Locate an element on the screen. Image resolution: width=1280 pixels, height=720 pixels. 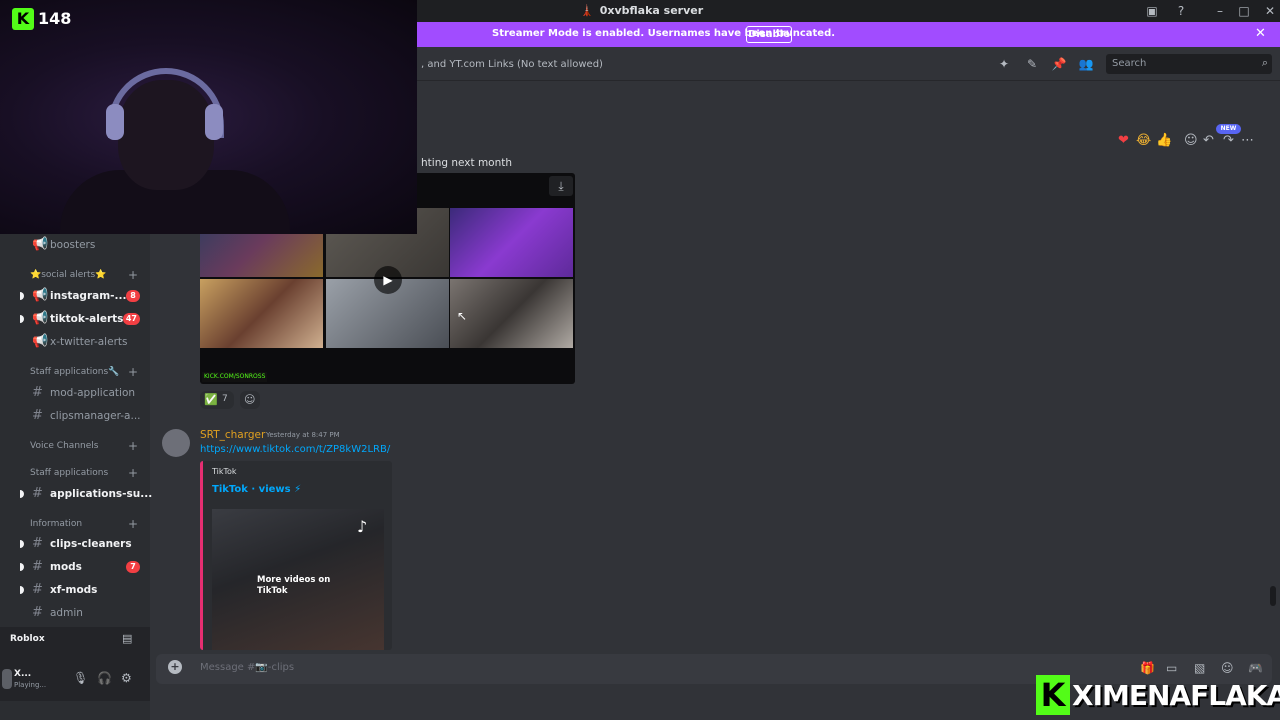
search-placeholder: Search is located at coordinates (1129, 63).